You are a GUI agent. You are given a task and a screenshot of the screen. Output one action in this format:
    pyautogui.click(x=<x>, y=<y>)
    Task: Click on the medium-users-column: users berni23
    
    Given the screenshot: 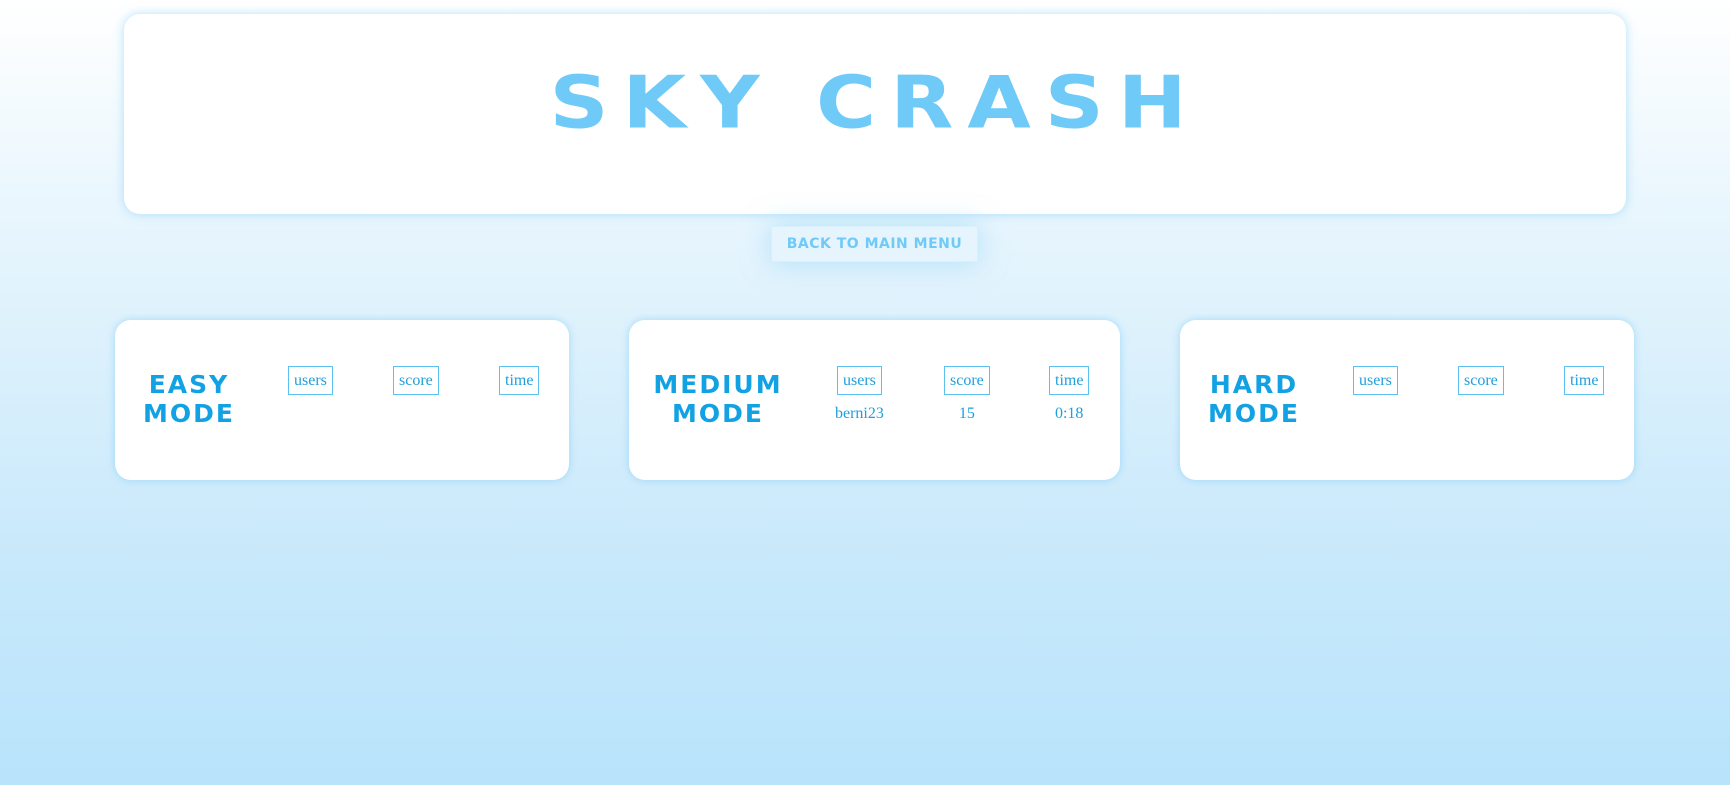 What is the action you would take?
    pyautogui.click(x=859, y=394)
    